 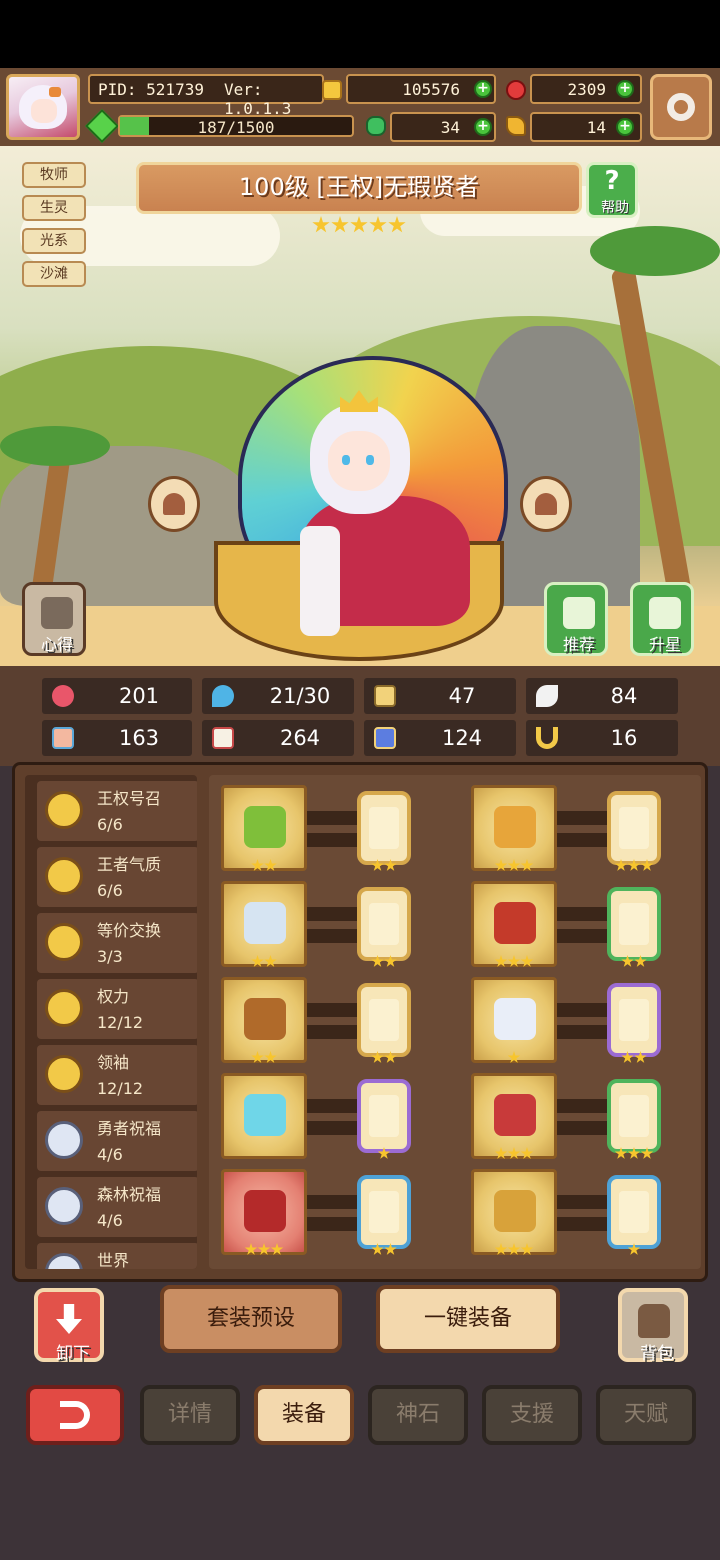 I want to click on tag-race: 生灵, so click(x=54, y=208).